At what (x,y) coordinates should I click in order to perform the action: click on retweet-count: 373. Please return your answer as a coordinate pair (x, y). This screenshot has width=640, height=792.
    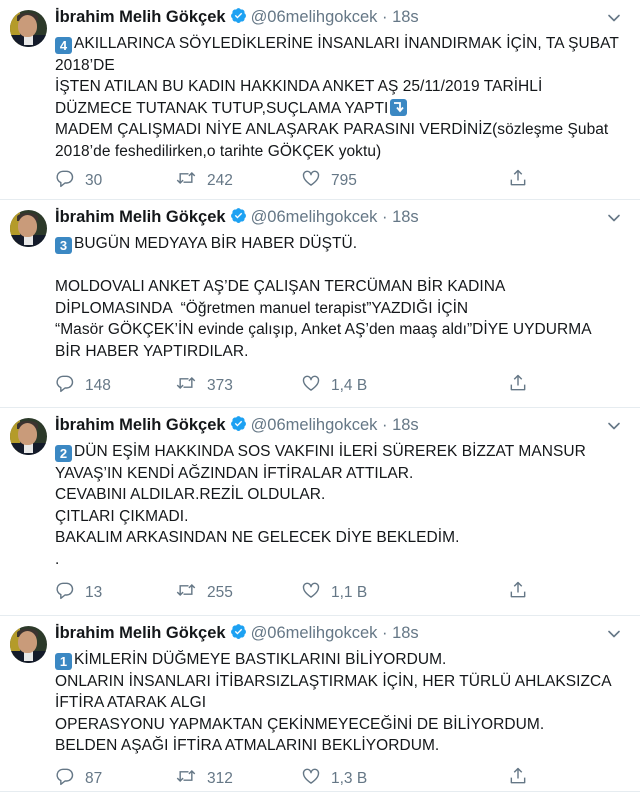
    Looking at the image, I should click on (220, 385).